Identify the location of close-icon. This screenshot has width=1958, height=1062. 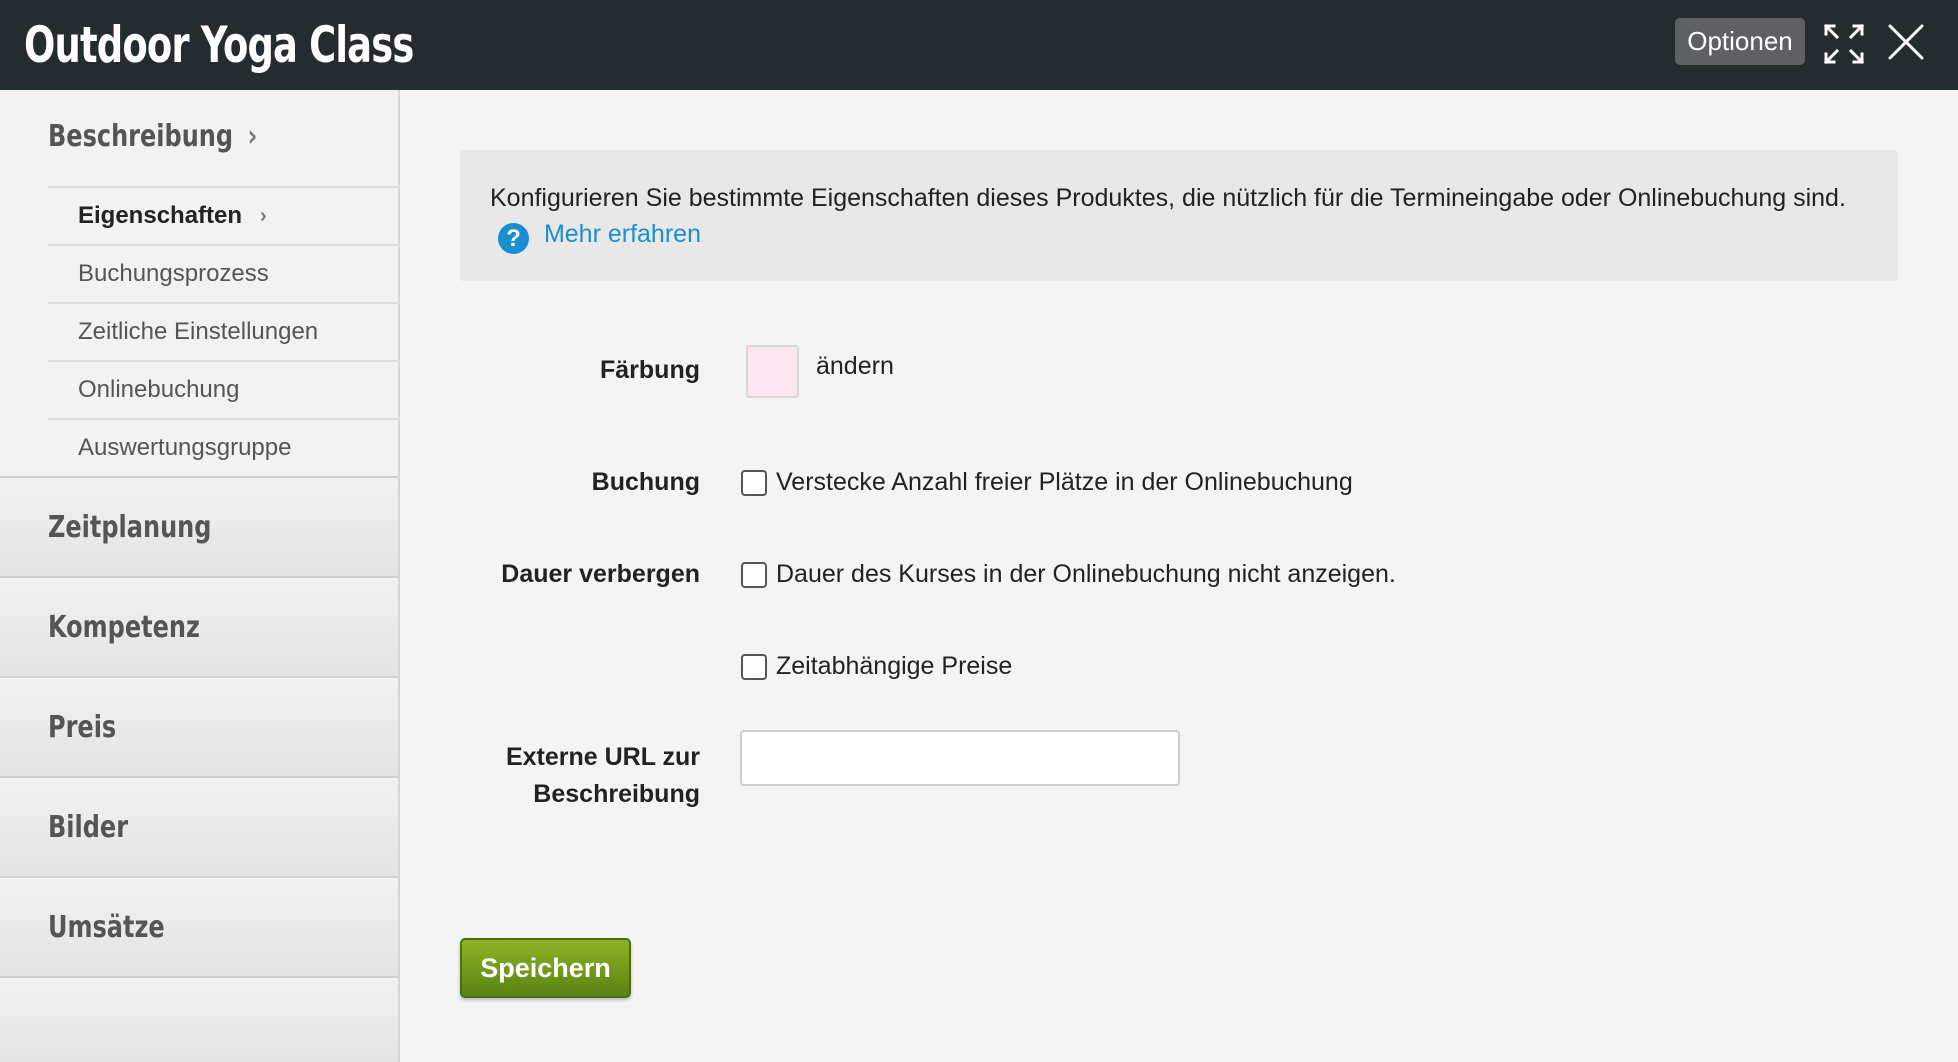
(1906, 42).